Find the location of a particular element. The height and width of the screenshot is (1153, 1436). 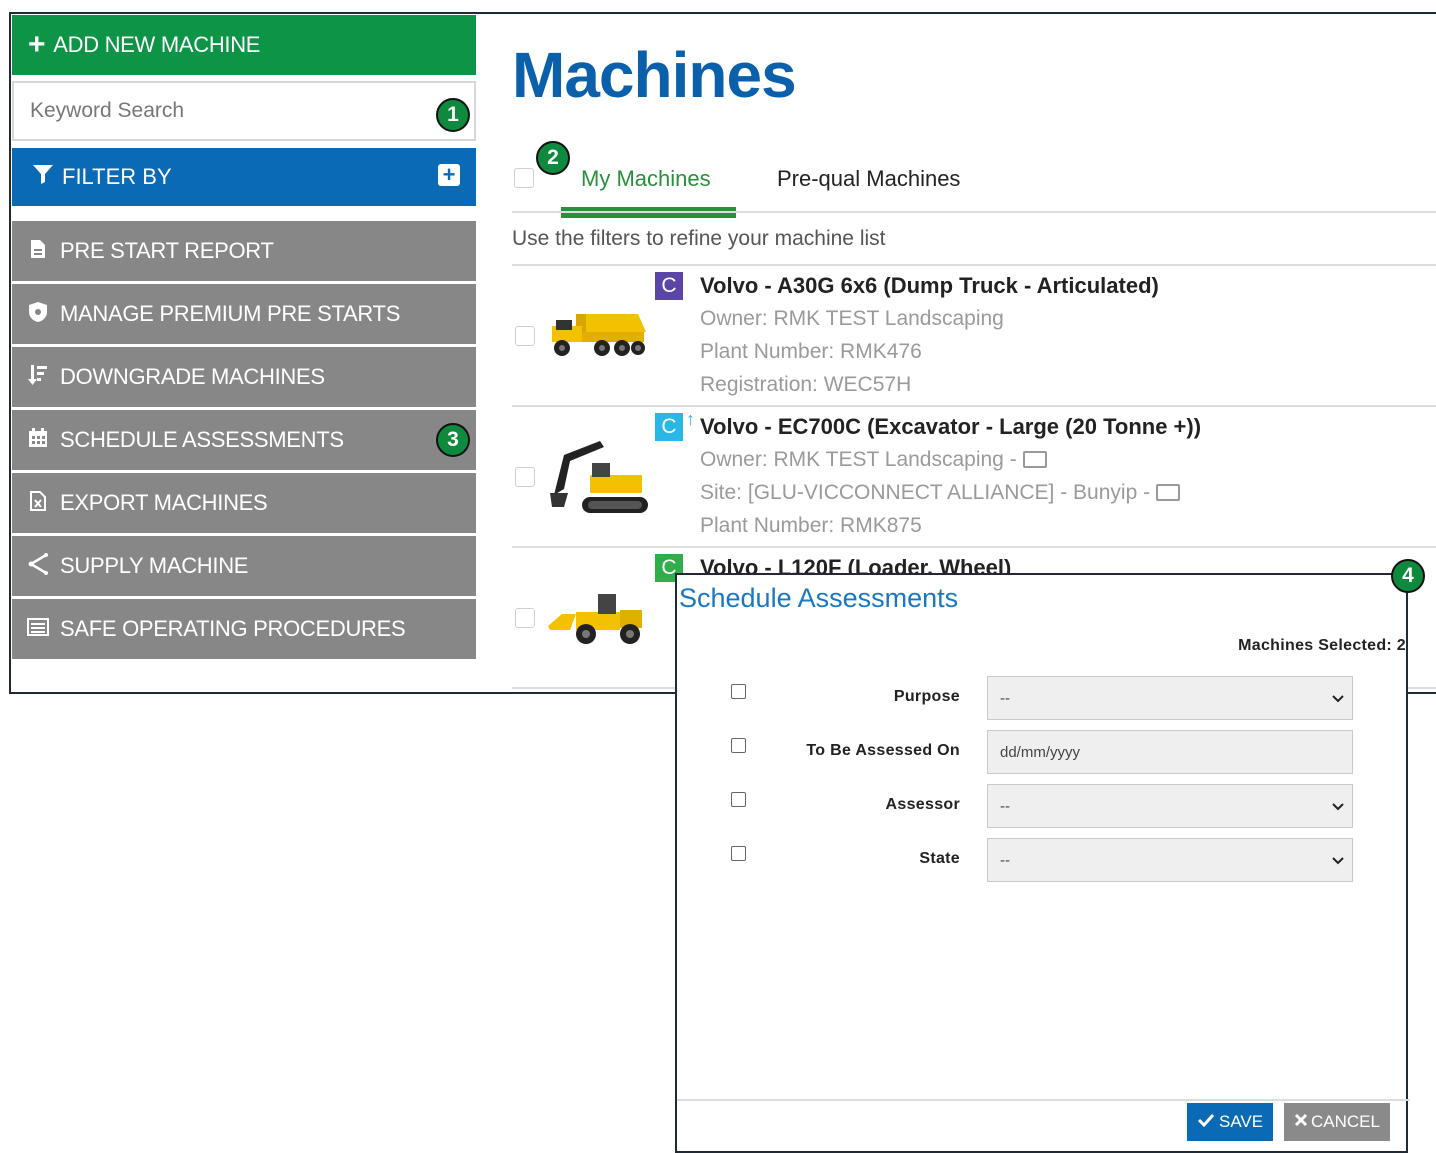

assessor-checkbox is located at coordinates (738, 799).